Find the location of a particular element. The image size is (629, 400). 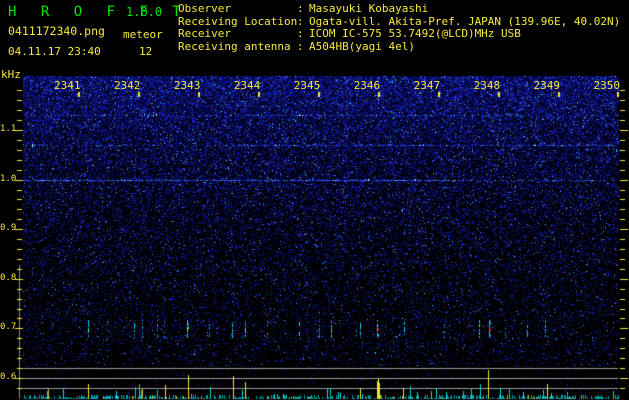

freq-tick-label: 0.6 is located at coordinates (8, 377).